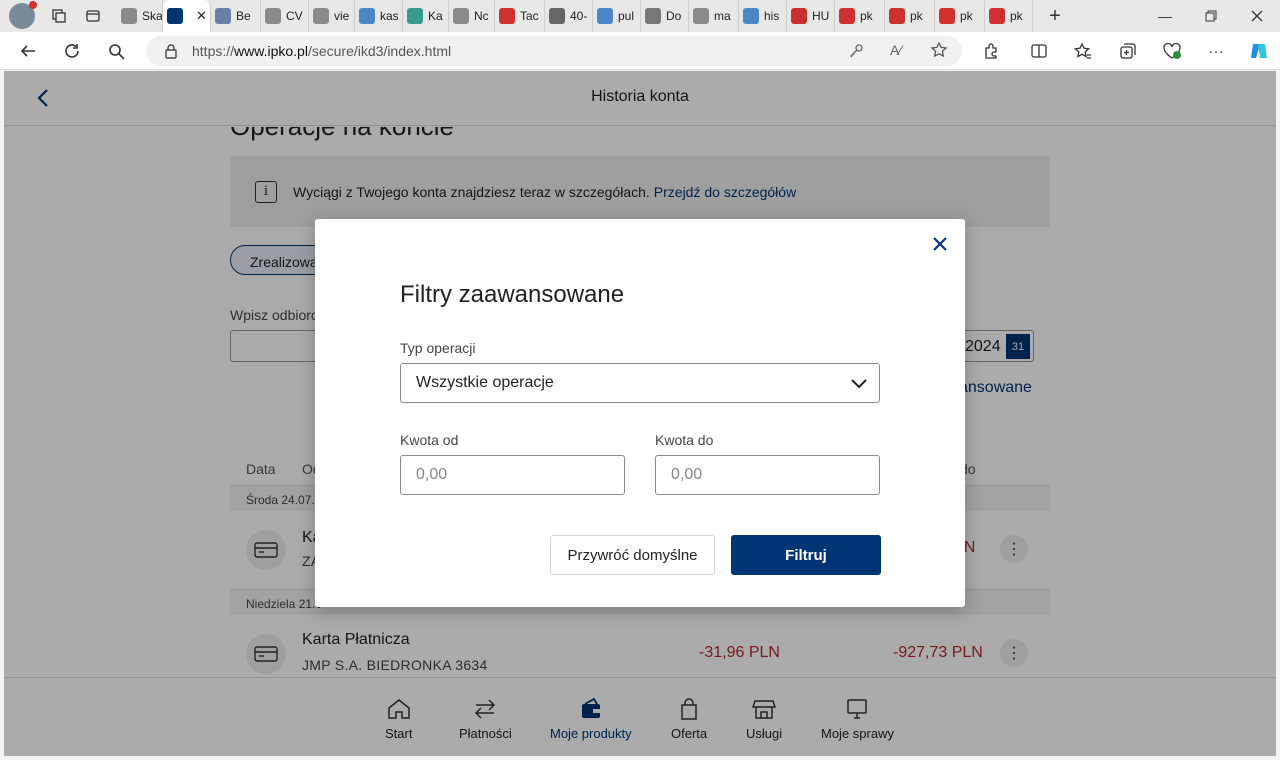 The image size is (1280, 760). Describe the element at coordinates (940, 244) in the screenshot. I see `close-icon` at that location.